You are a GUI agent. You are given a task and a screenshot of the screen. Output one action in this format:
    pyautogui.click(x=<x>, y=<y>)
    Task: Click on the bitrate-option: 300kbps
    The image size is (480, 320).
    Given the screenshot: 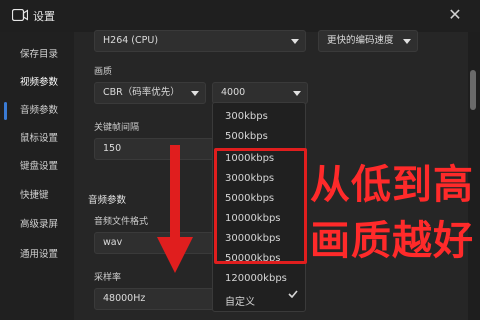 What is the action you would take?
    pyautogui.click(x=246, y=116)
    